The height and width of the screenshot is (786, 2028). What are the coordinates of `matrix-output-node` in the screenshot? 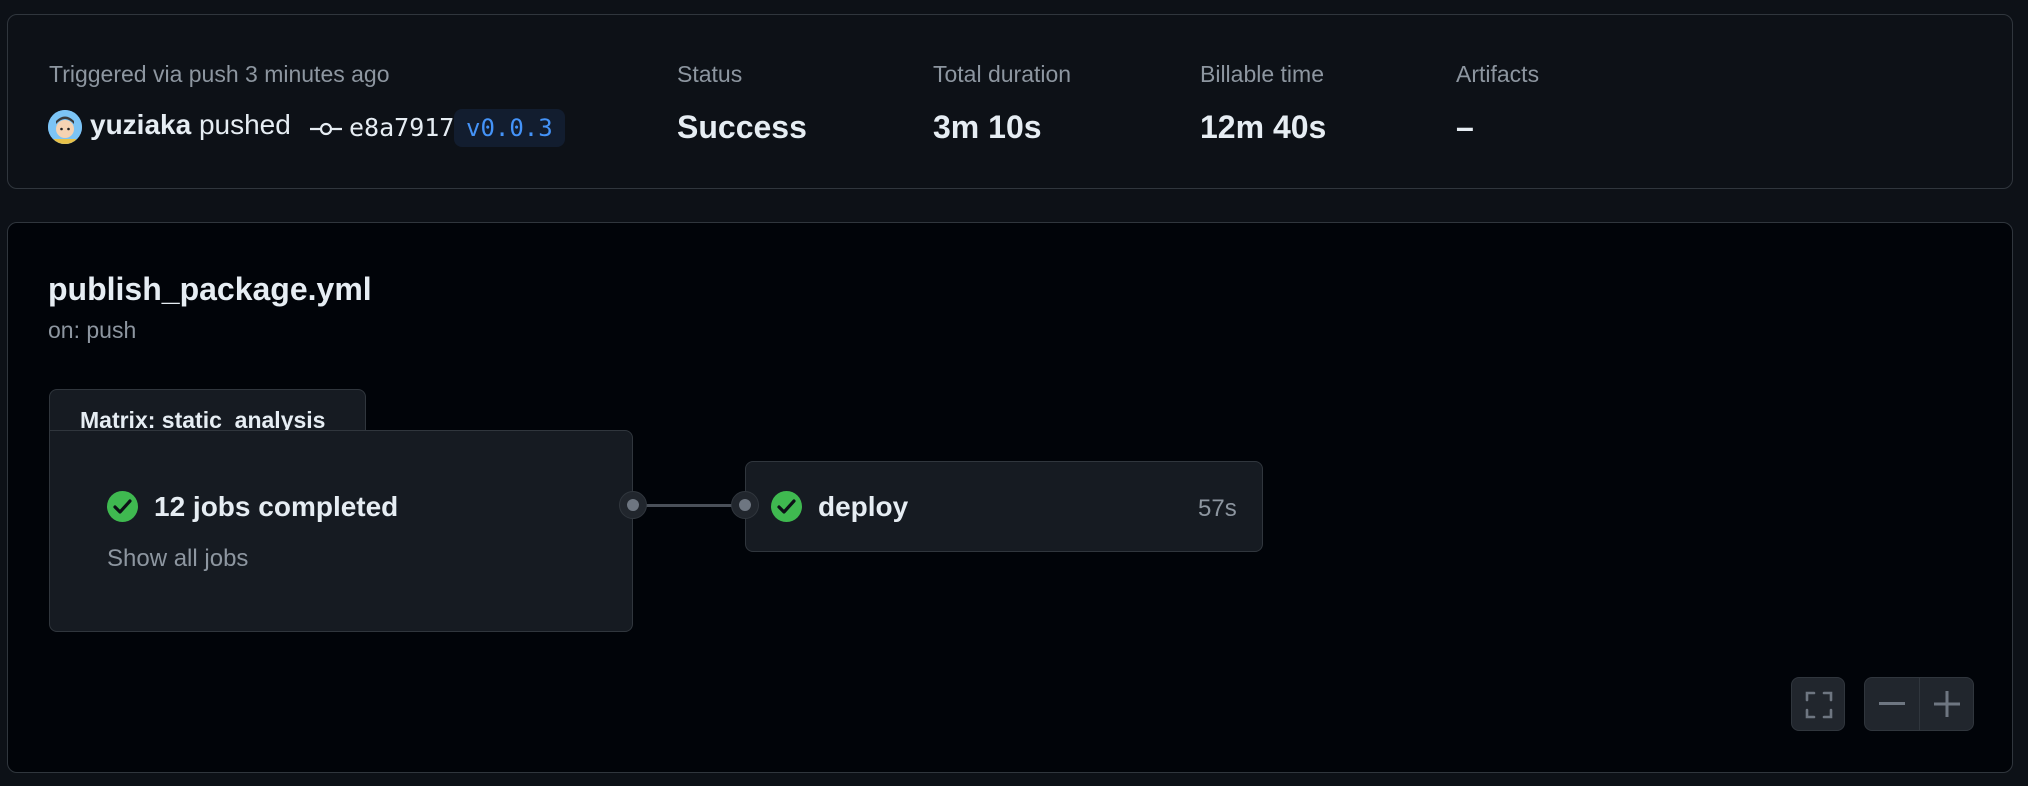 It's located at (633, 505).